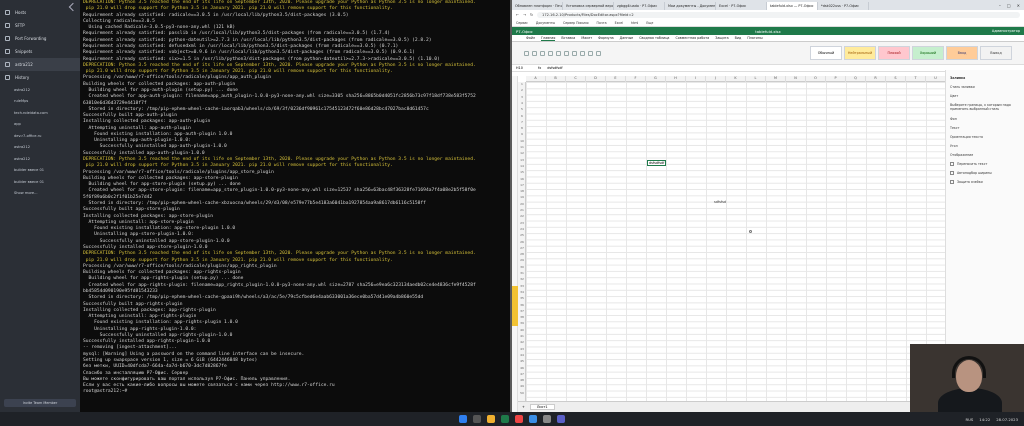  What do you see at coordinates (602, 23) in the screenshot?
I see `bookmark: Почта` at bounding box center [602, 23].